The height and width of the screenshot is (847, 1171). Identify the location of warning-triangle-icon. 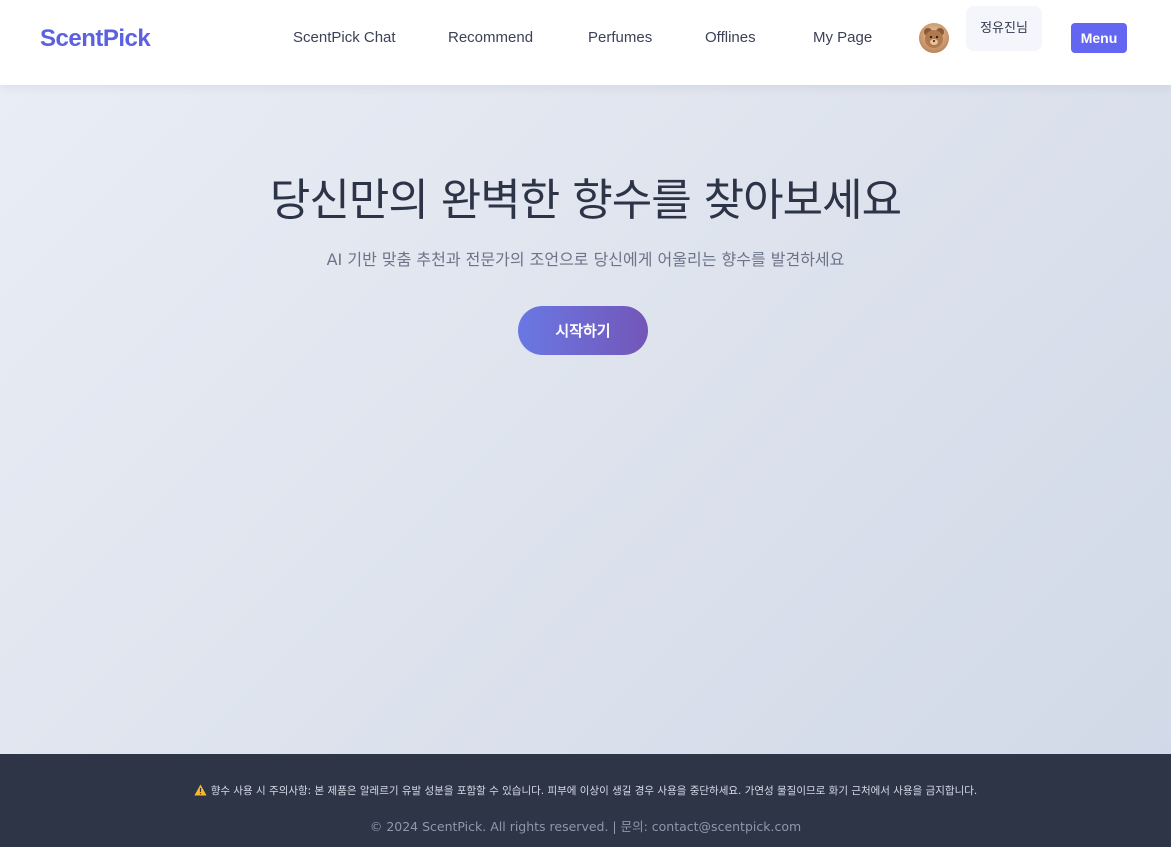
(200, 790).